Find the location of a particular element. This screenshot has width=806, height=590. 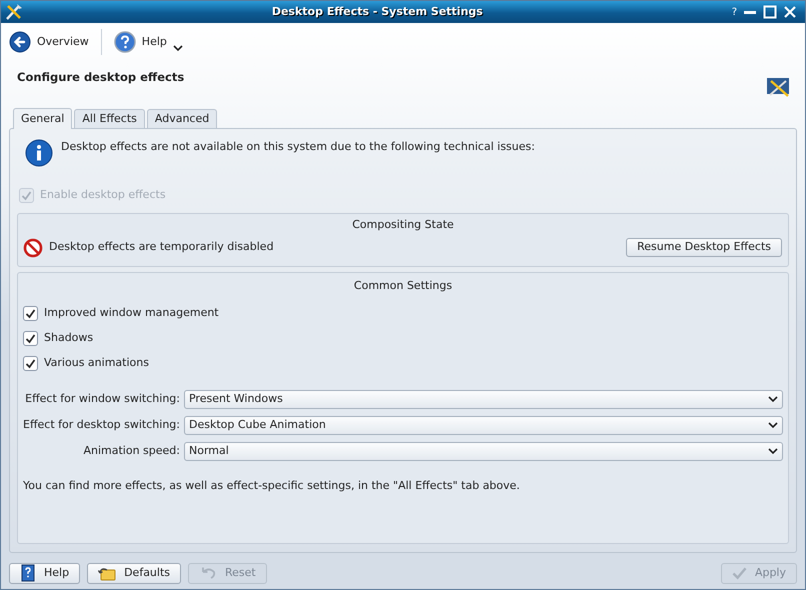

field-label: Effect for desktop switching: is located at coordinates (101, 424).